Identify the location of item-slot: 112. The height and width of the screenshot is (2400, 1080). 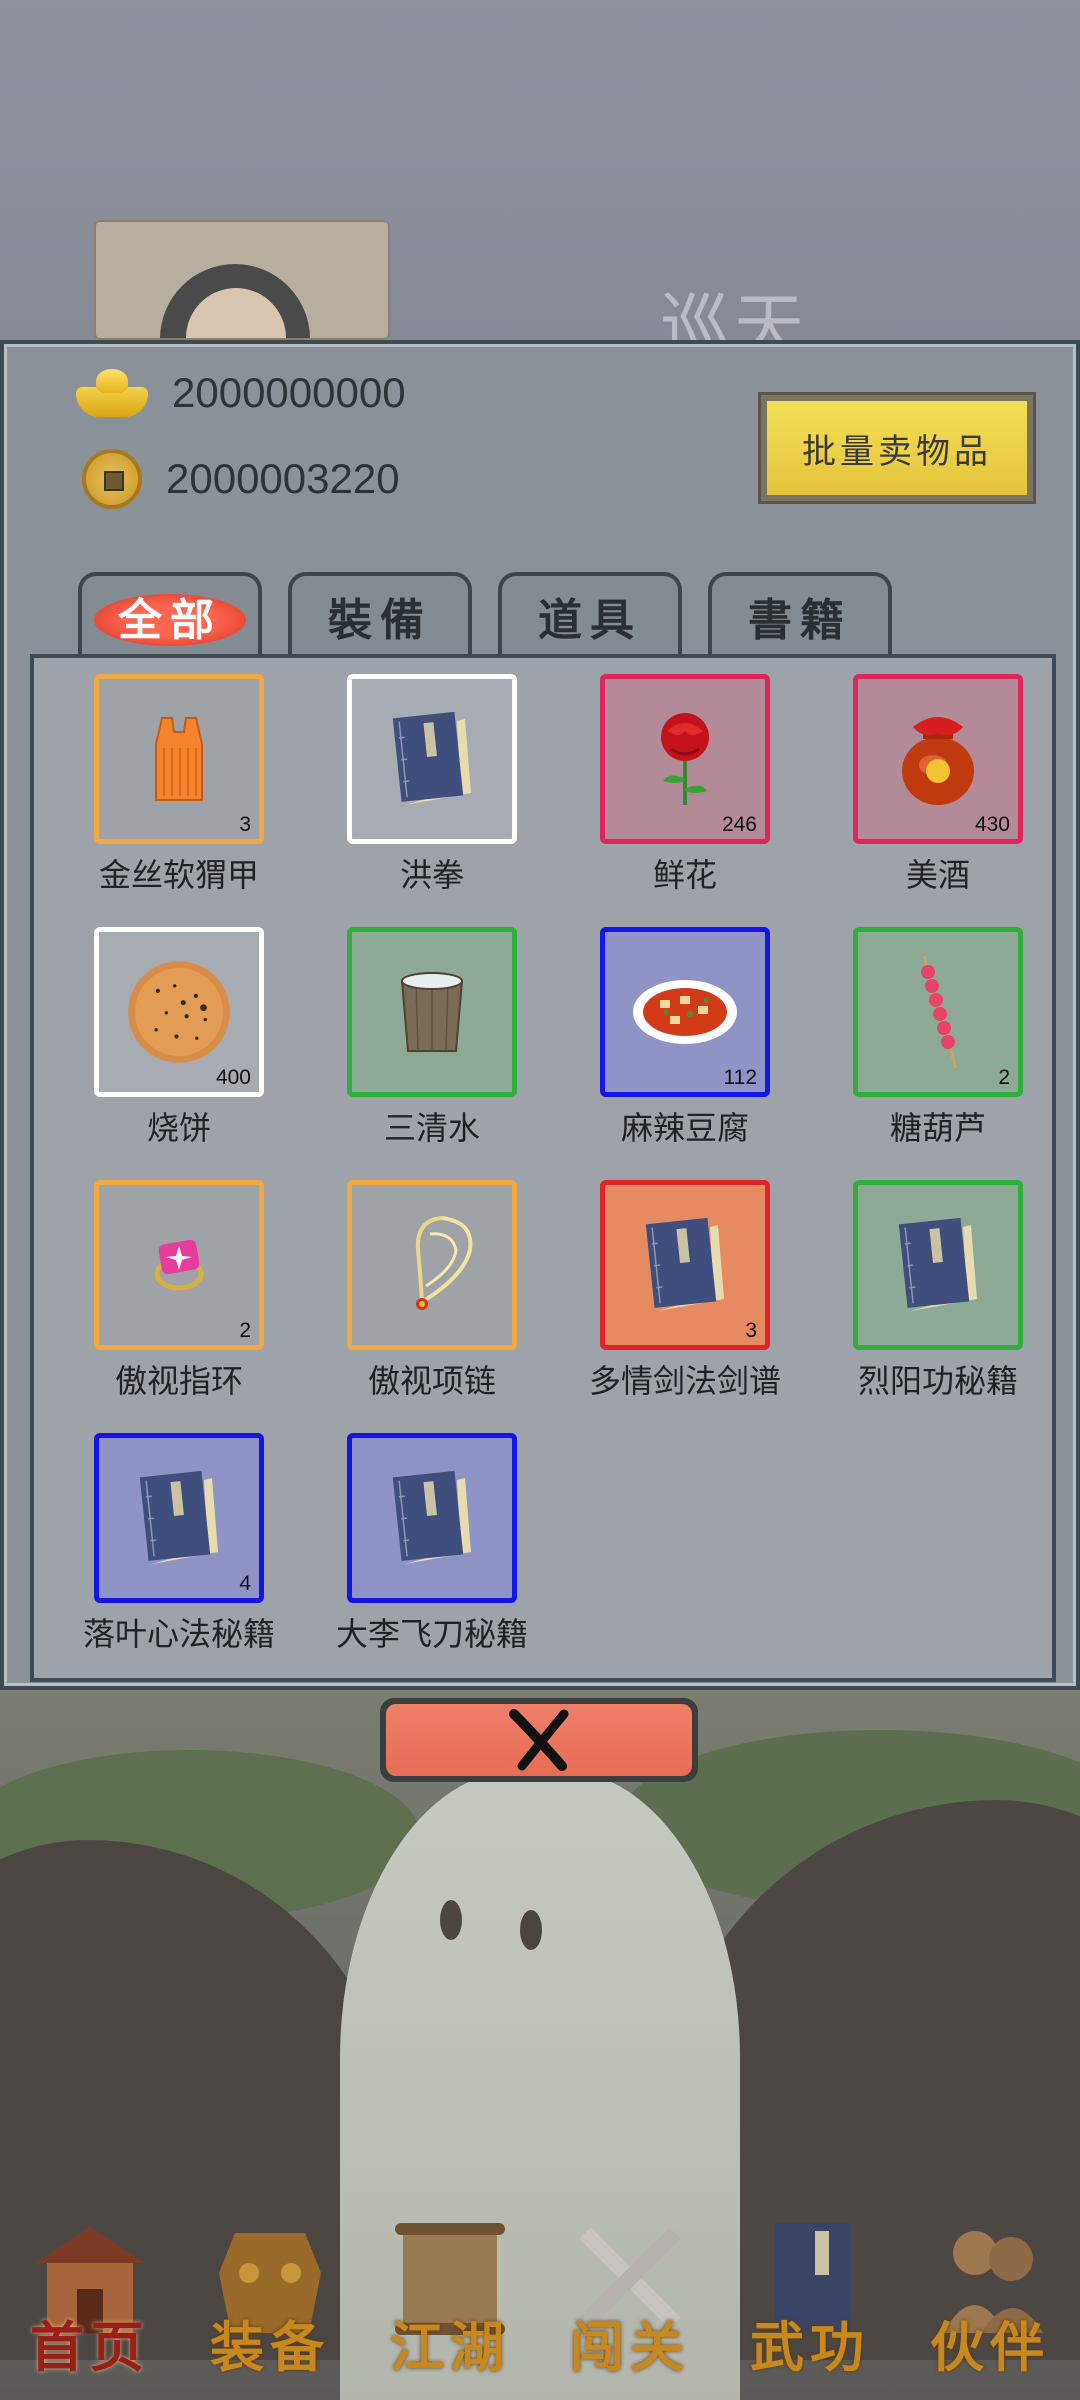
(685, 1012).